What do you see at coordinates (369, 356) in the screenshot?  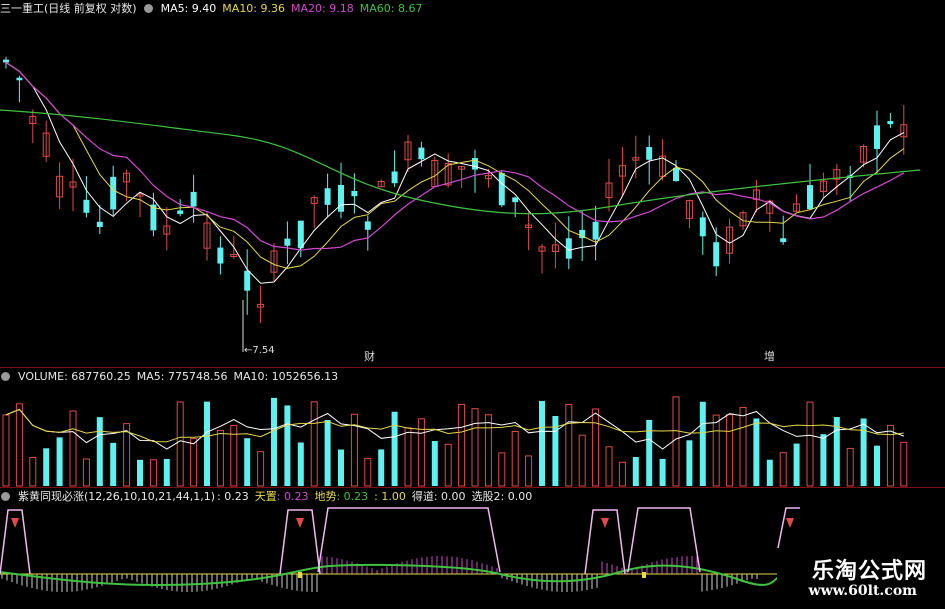 I see `event-note-1: 财` at bounding box center [369, 356].